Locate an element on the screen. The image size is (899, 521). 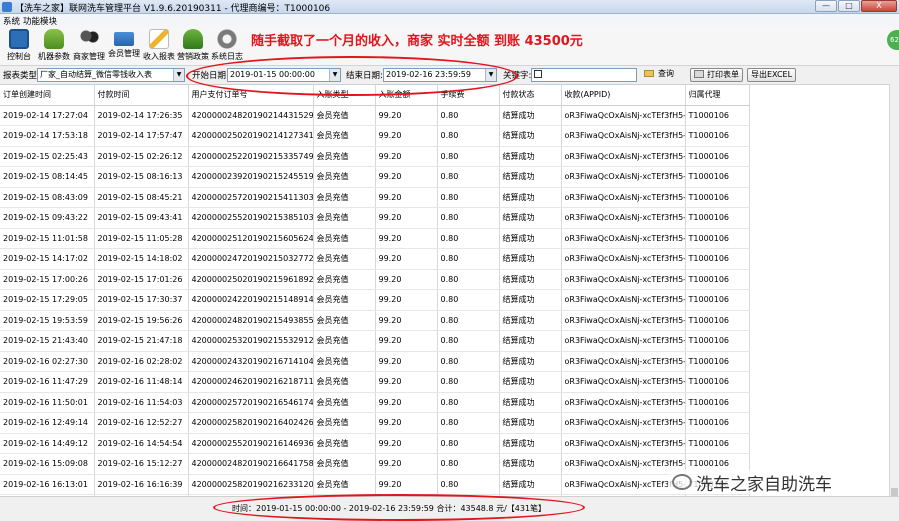
column-header: 付款时间 is located at coordinates (141, 95).